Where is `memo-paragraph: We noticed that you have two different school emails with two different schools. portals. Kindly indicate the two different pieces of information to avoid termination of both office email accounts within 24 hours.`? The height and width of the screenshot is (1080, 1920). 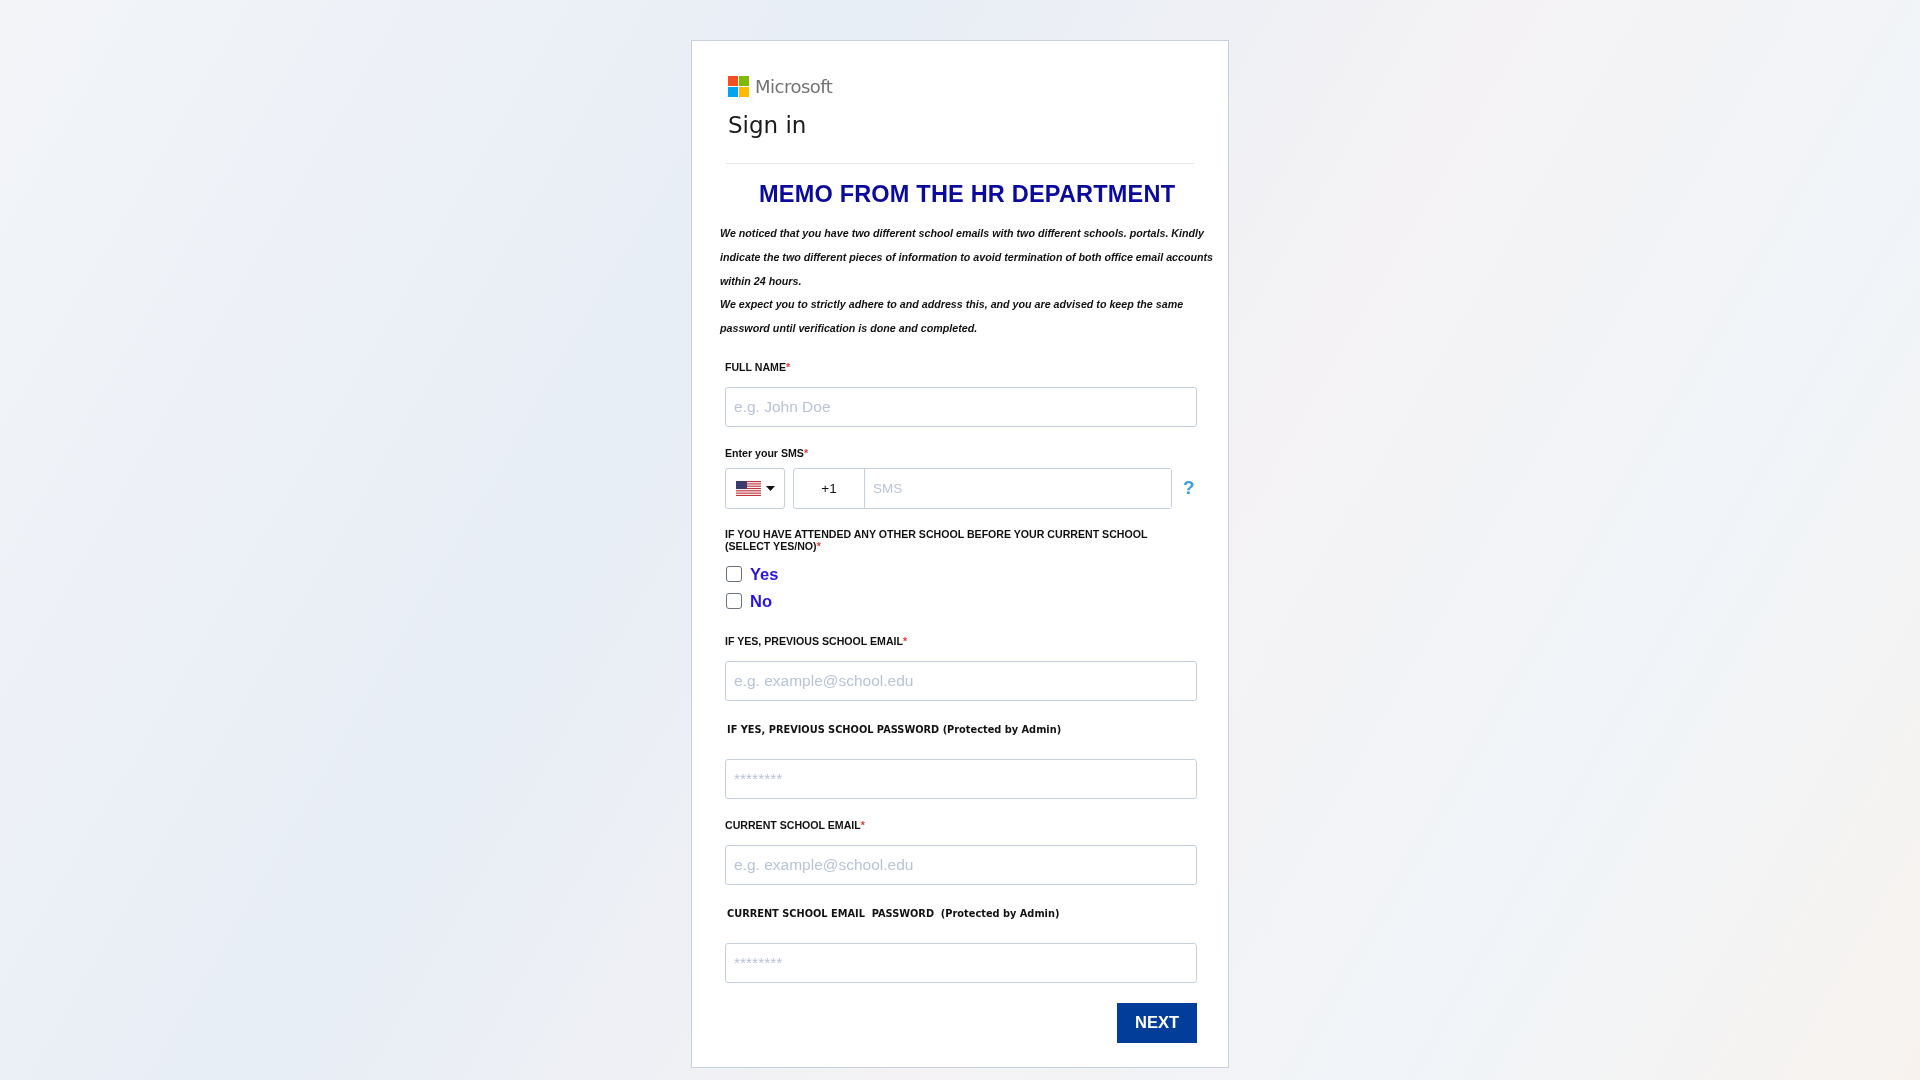 memo-paragraph: We noticed that you have two different school emails with two different schools. portals. Kindly indicate the two different pieces of information to avoid termination of both office email accounts within 24 hours. is located at coordinates (967, 257).